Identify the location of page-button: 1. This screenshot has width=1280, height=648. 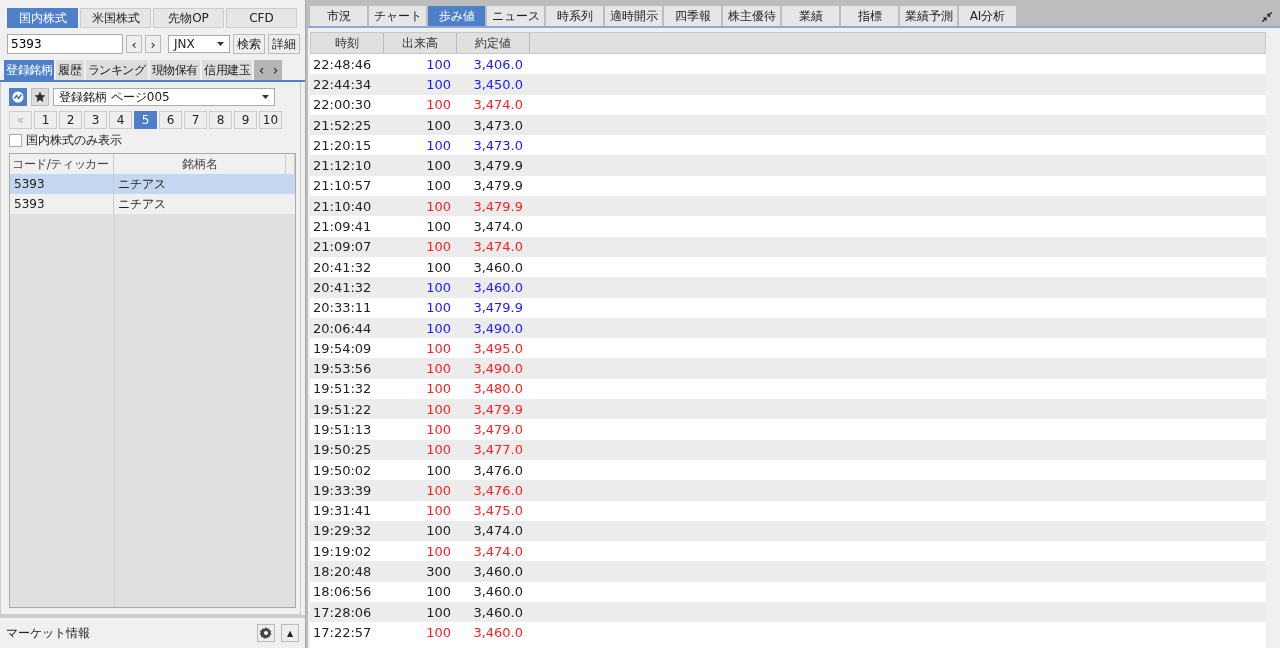
(45, 120).